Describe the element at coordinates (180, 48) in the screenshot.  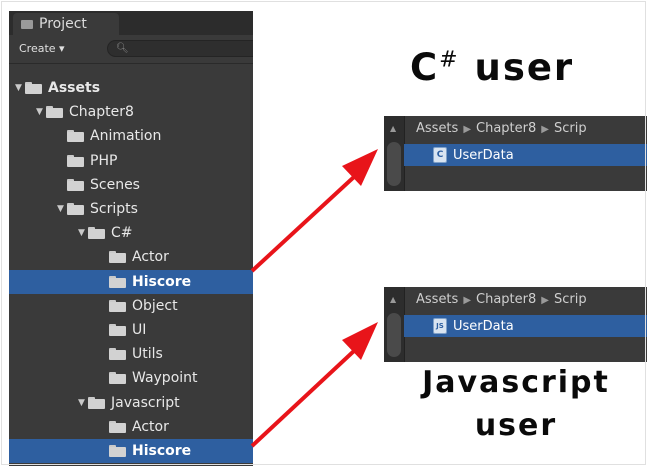
I see `search-input: 🔍︎` at that location.